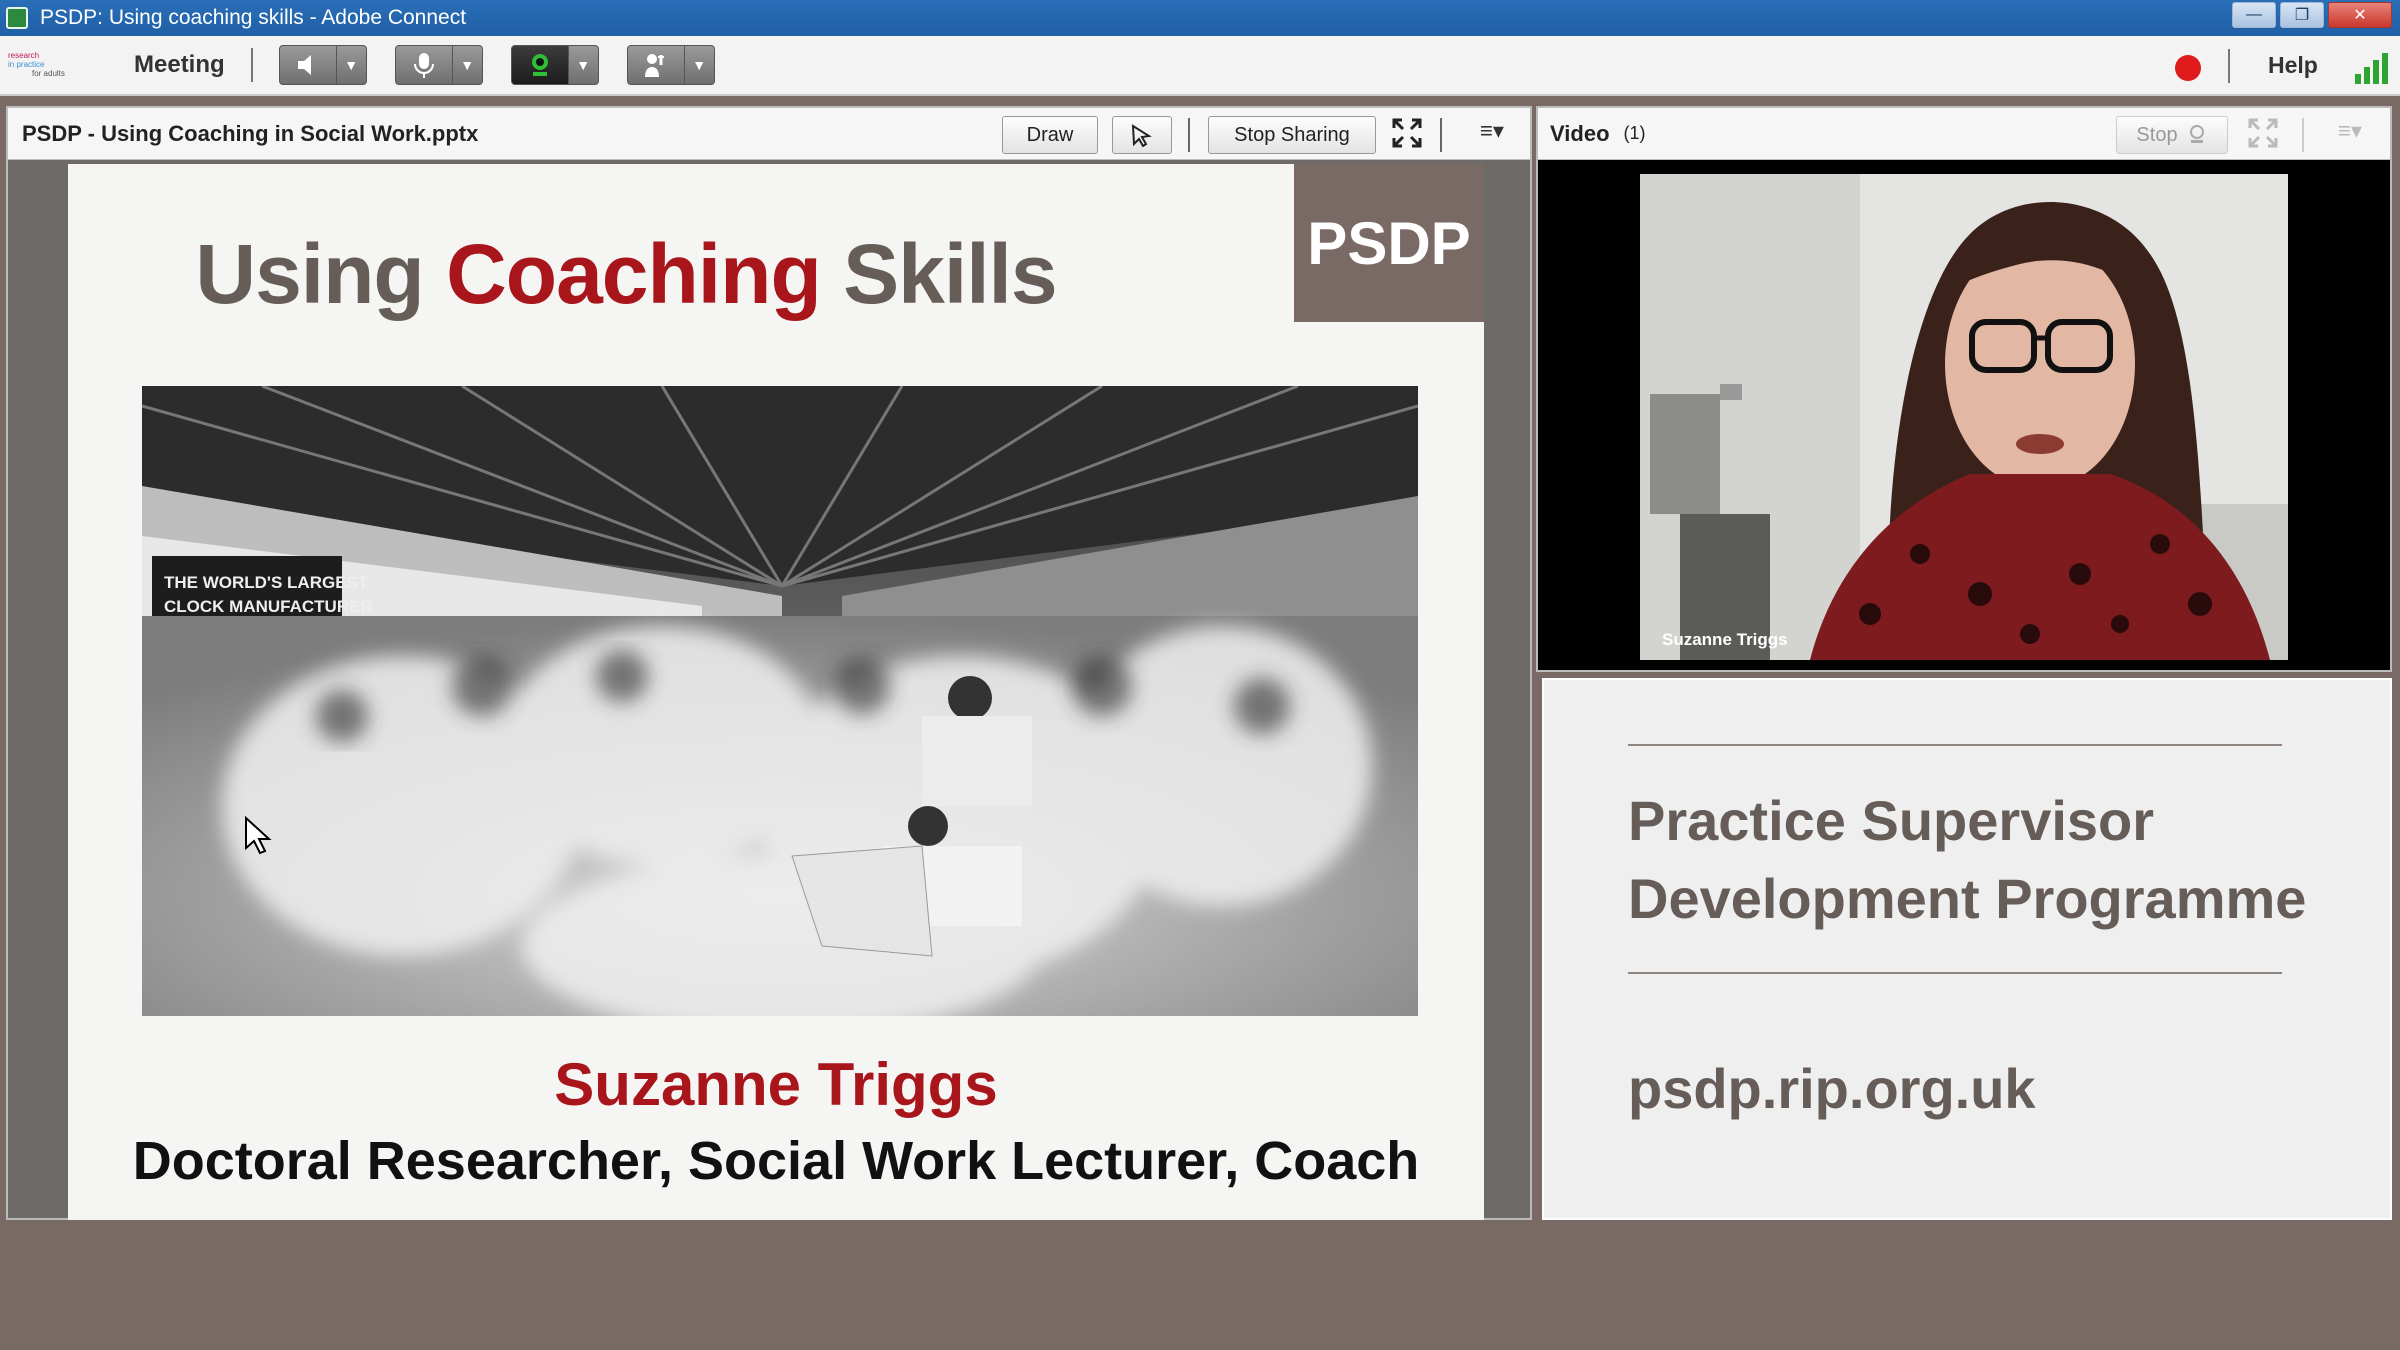 The image size is (2400, 1350). I want to click on webcam-control: ▼, so click(554, 65).